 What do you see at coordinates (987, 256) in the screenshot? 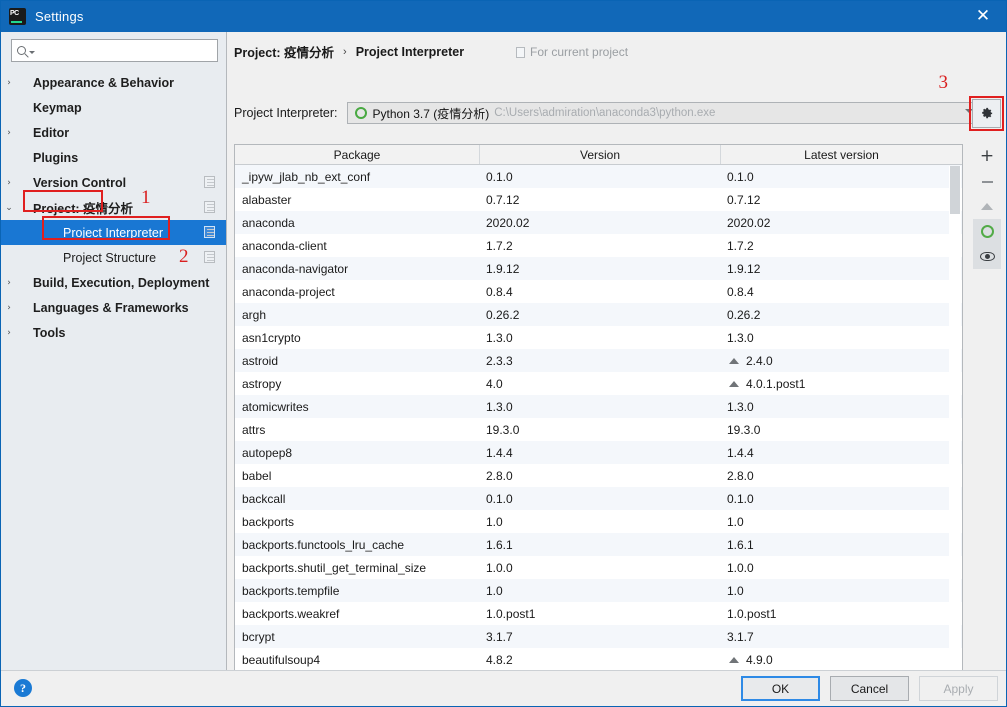
I see `eye-show-paths-icon` at bounding box center [987, 256].